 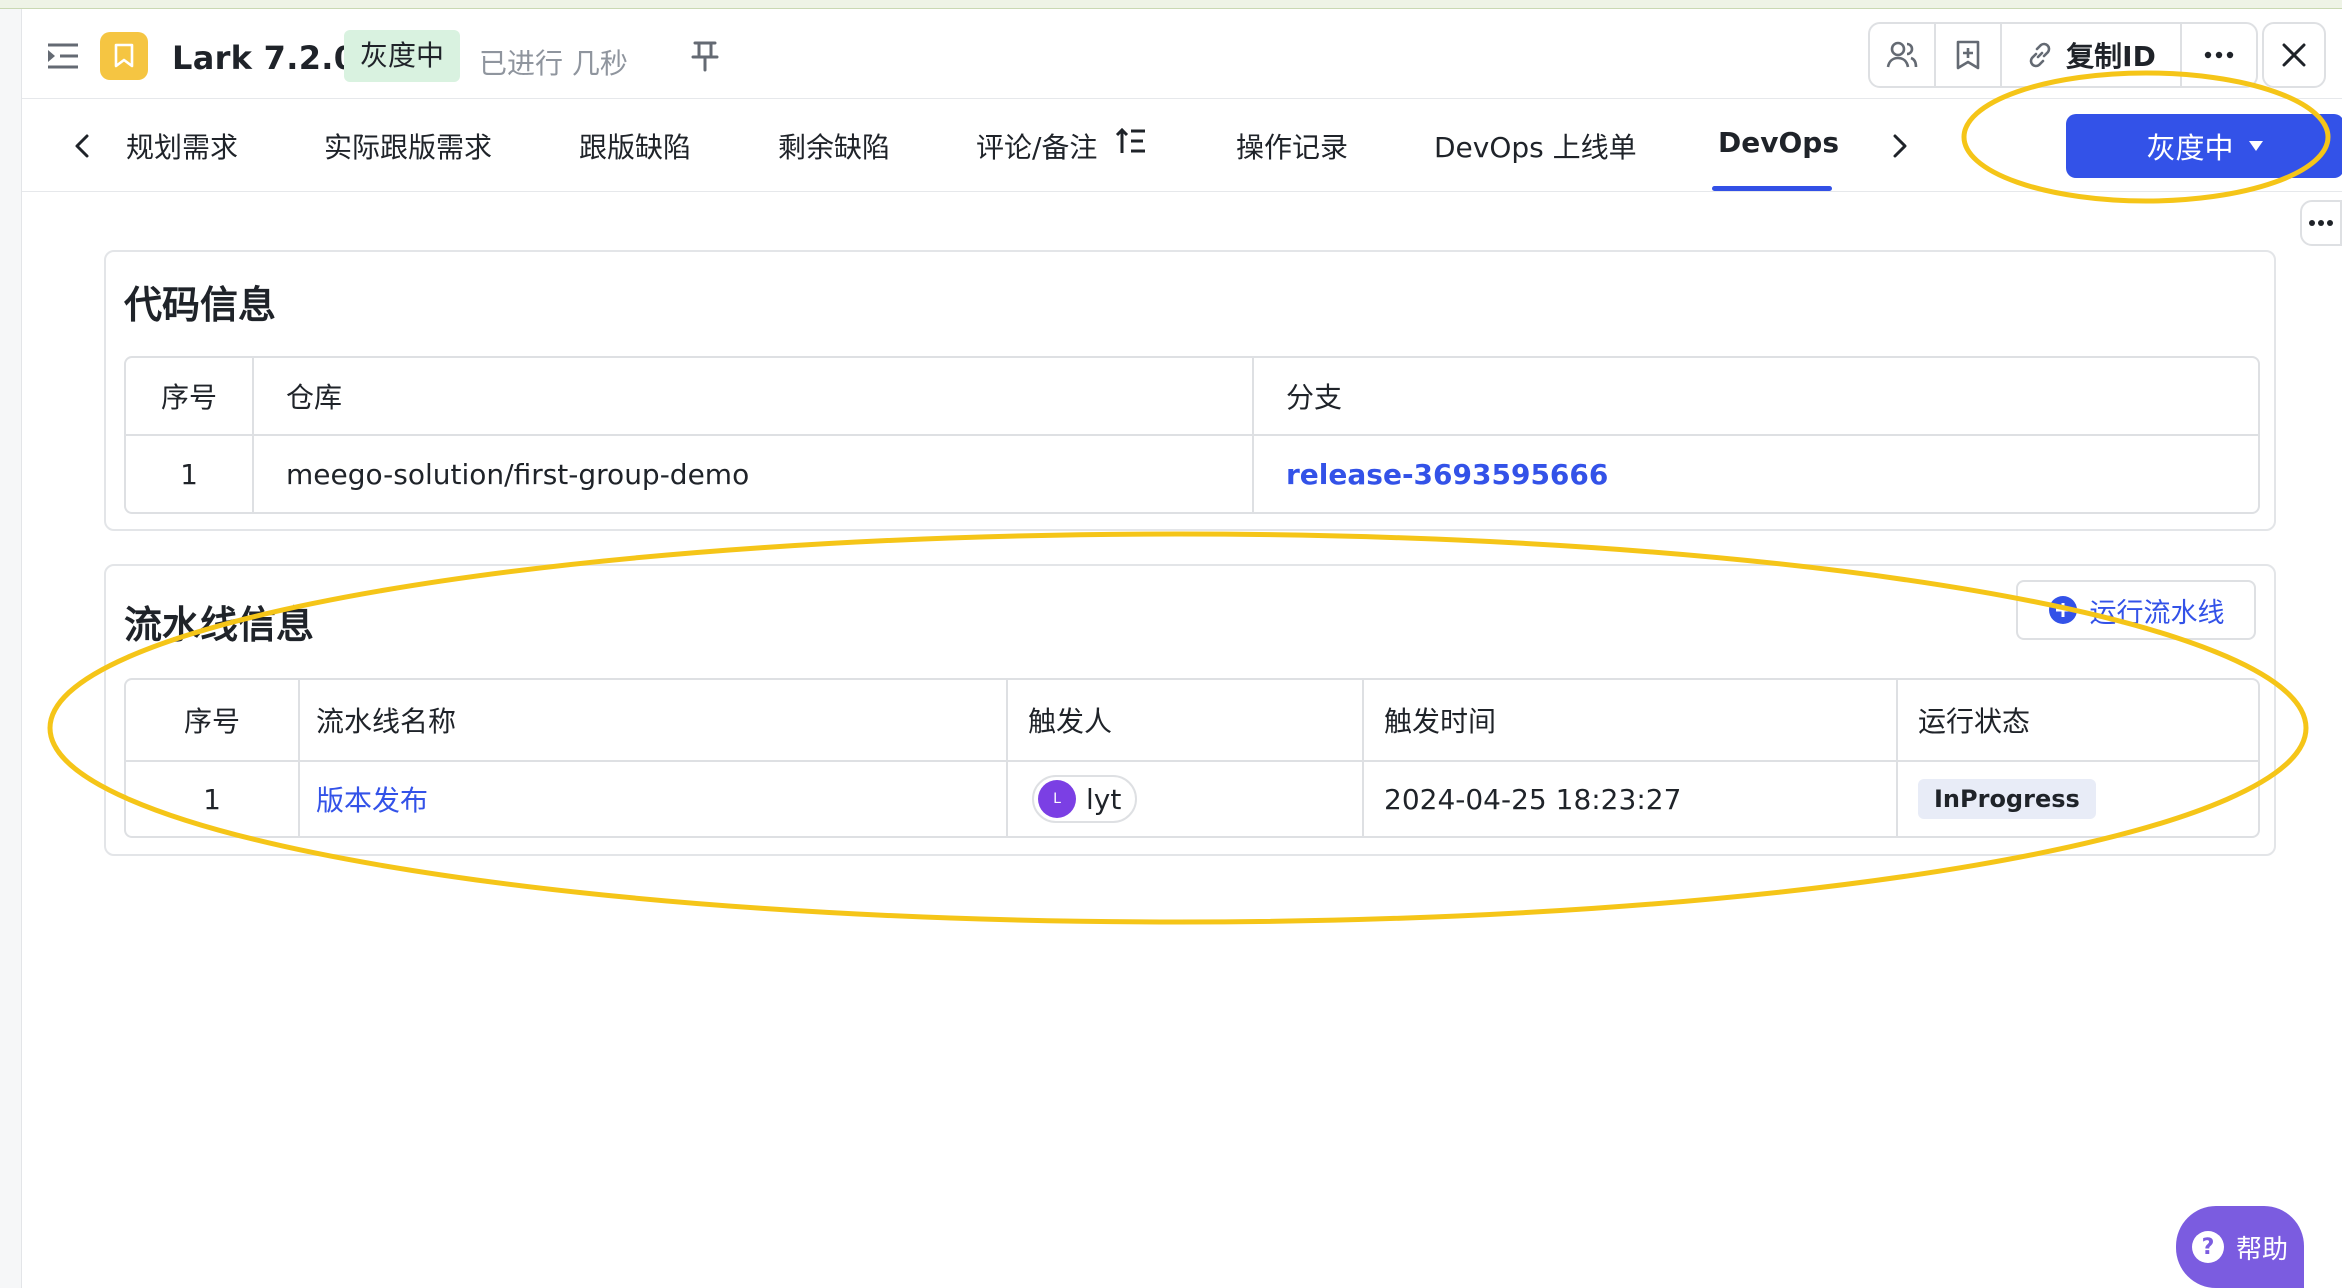 I want to click on header-action-group: 复制ID, so click(x=2063, y=55).